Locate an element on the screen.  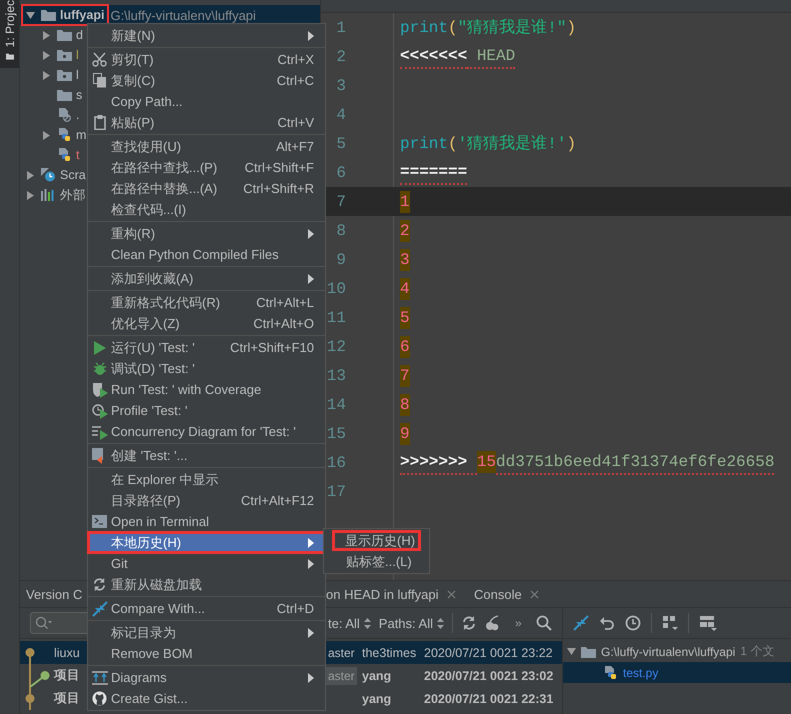
cherry-icon is located at coordinates (493, 623).